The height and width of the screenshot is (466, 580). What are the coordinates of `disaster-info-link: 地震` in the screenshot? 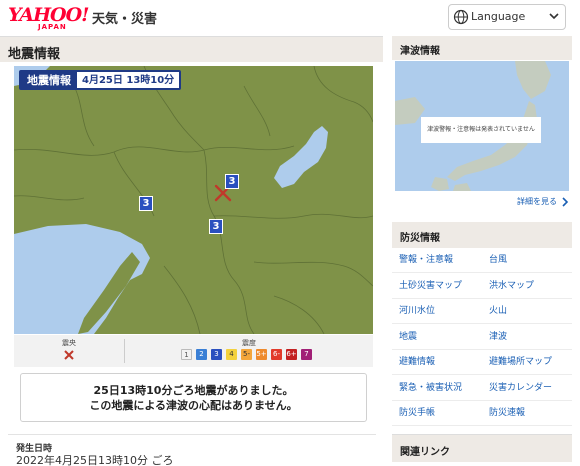 It's located at (437, 337).